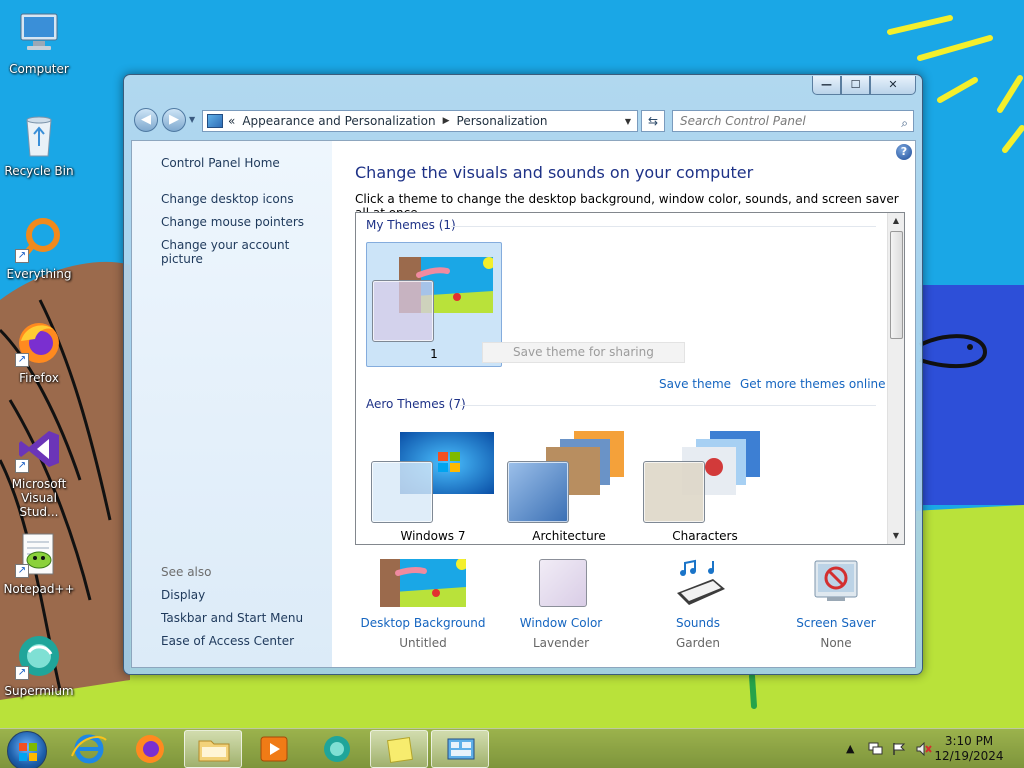 The height and width of the screenshot is (768, 1024). Describe the element at coordinates (39, 563) in the screenshot. I see `desktop-icon-notepad-plus-plus: ↗ Notepad++` at that location.